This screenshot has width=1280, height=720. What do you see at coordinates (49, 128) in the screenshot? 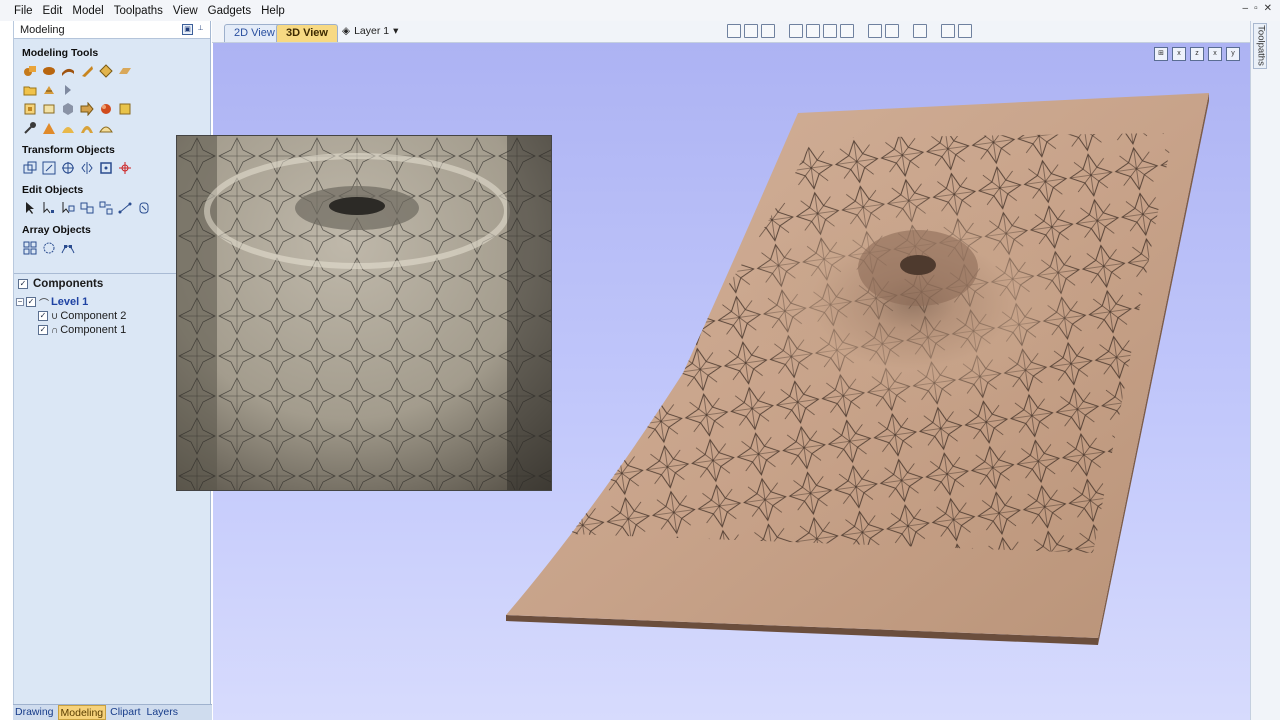
I see `add-draft-icon` at bounding box center [49, 128].